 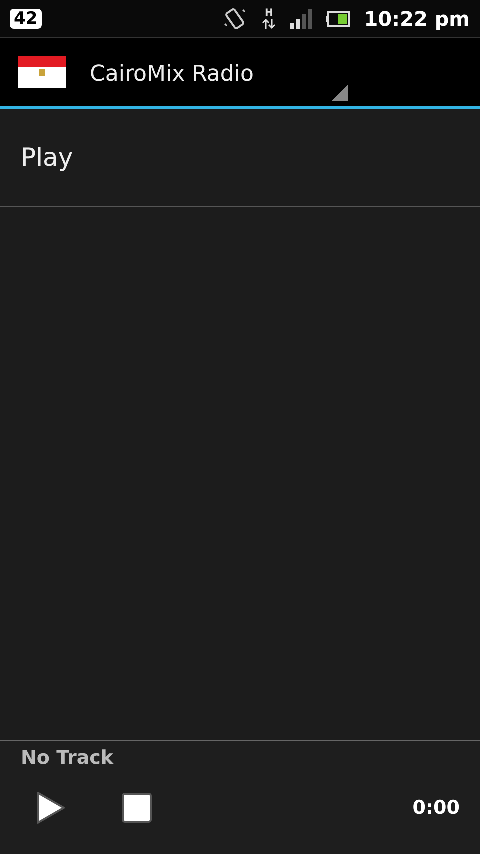 I want to click on network-type-label: H, so click(x=269, y=13).